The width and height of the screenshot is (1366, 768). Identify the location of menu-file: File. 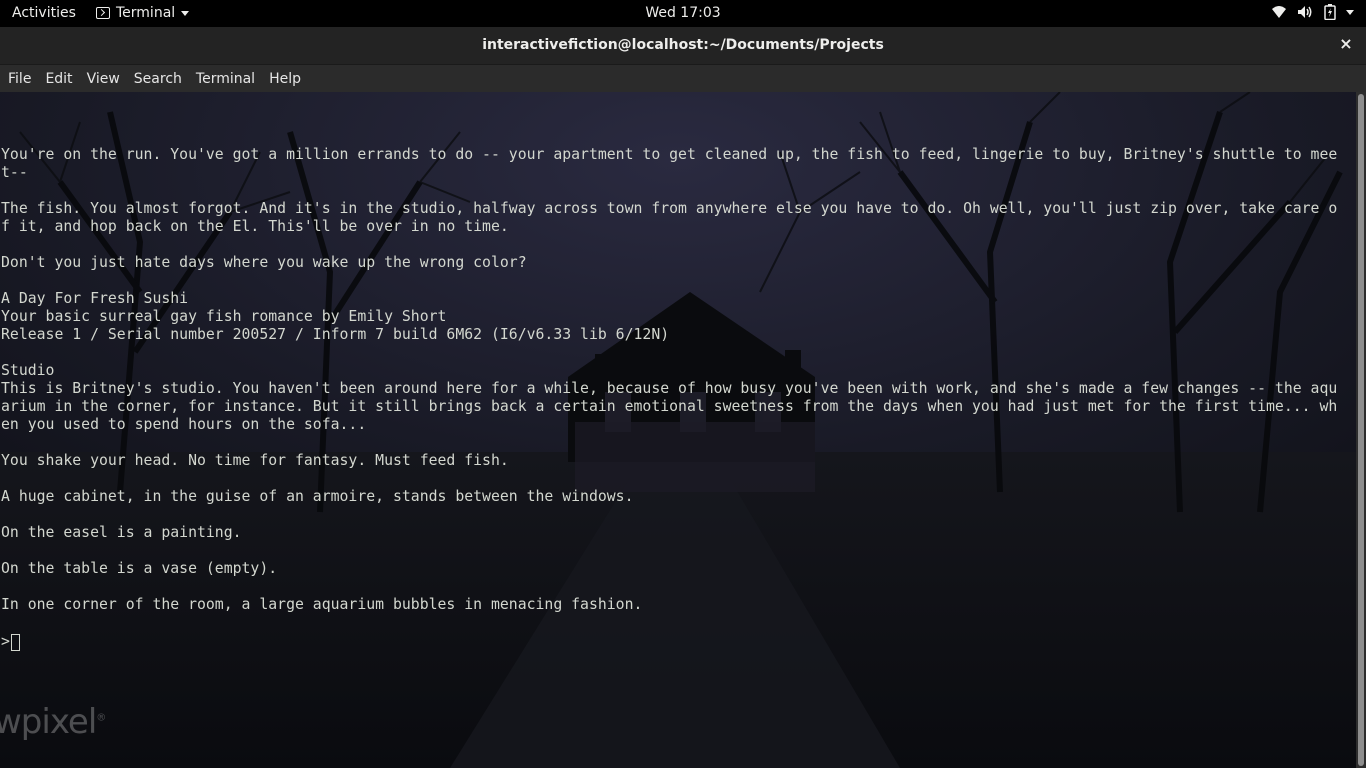
(19, 79).